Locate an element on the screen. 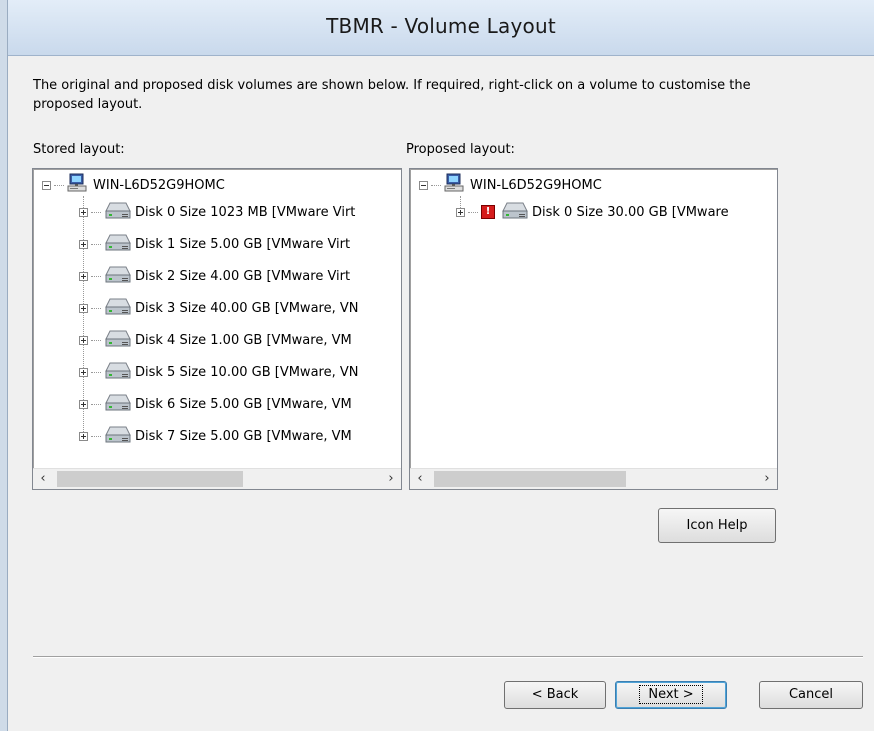  disk-label: Disk 1 Size 5.00 GB [VMware Virt is located at coordinates (243, 244).